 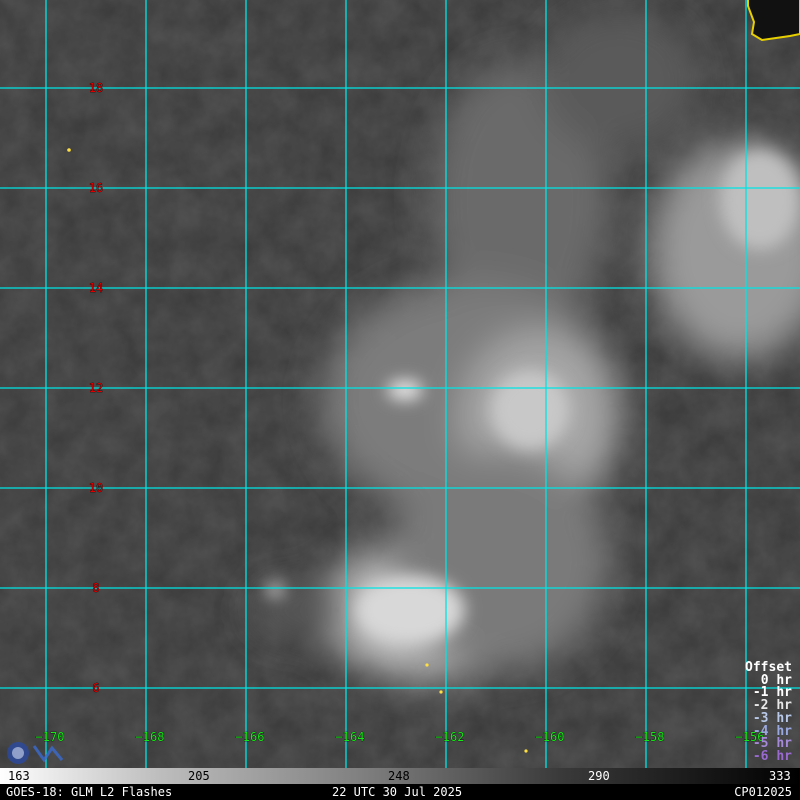 I want to click on colorbar-tick-0: 163, so click(x=19, y=776).